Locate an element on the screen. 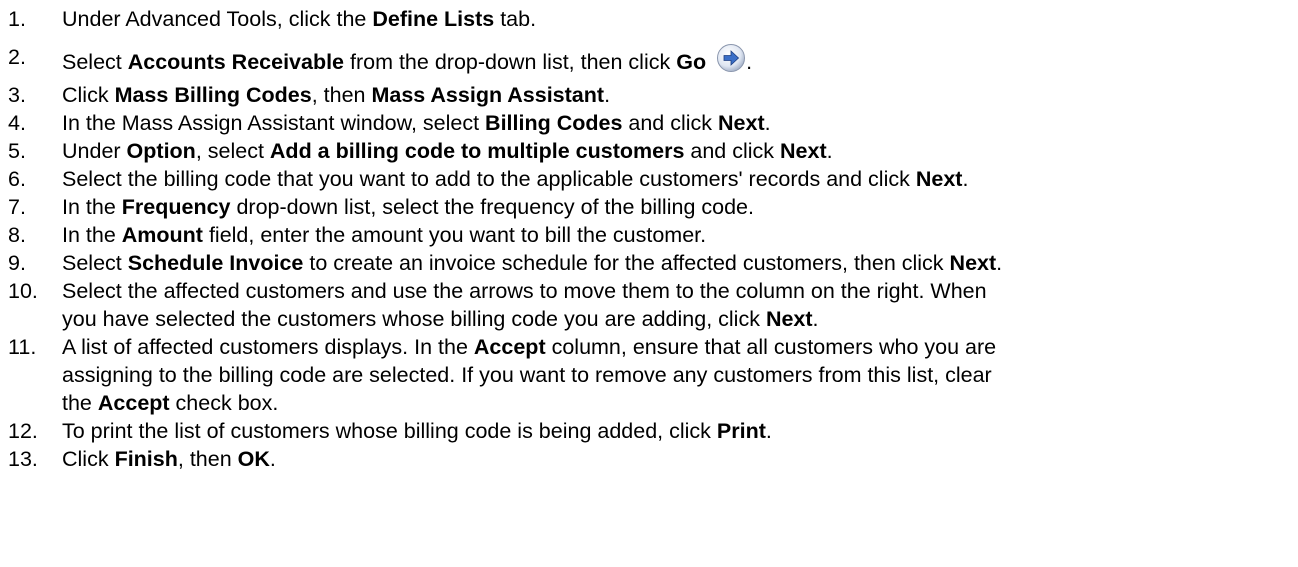  step-number: 1. is located at coordinates (17, 19).